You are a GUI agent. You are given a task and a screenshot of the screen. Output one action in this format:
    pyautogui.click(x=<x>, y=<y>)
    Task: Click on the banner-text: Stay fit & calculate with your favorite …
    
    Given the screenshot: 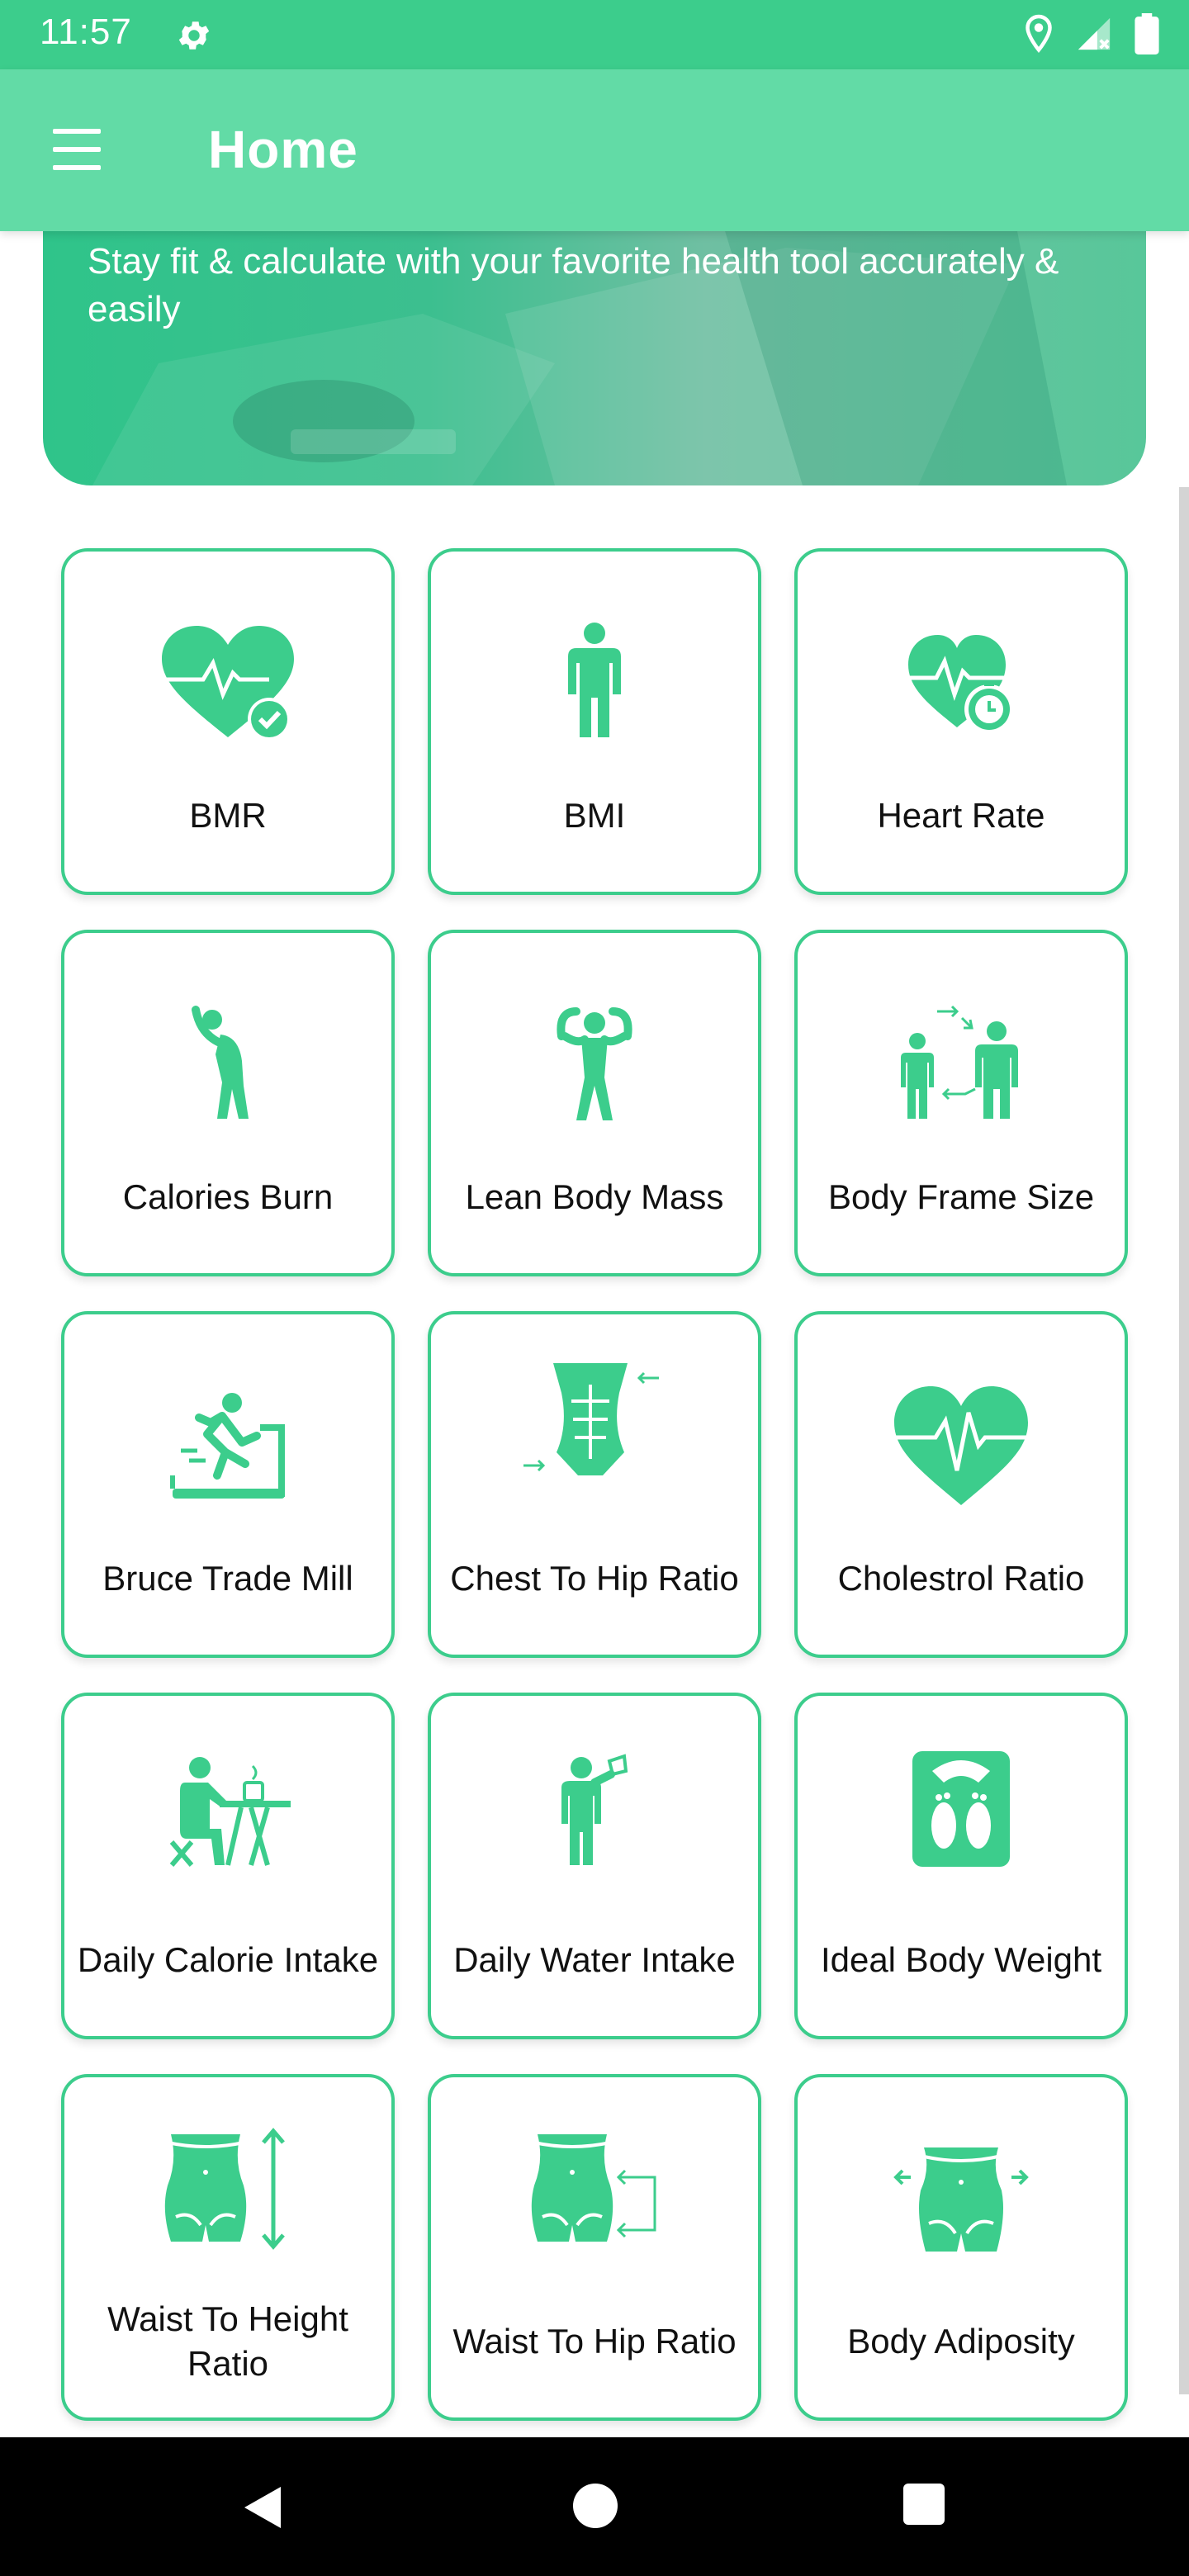 What is the action you would take?
    pyautogui.click(x=573, y=285)
    